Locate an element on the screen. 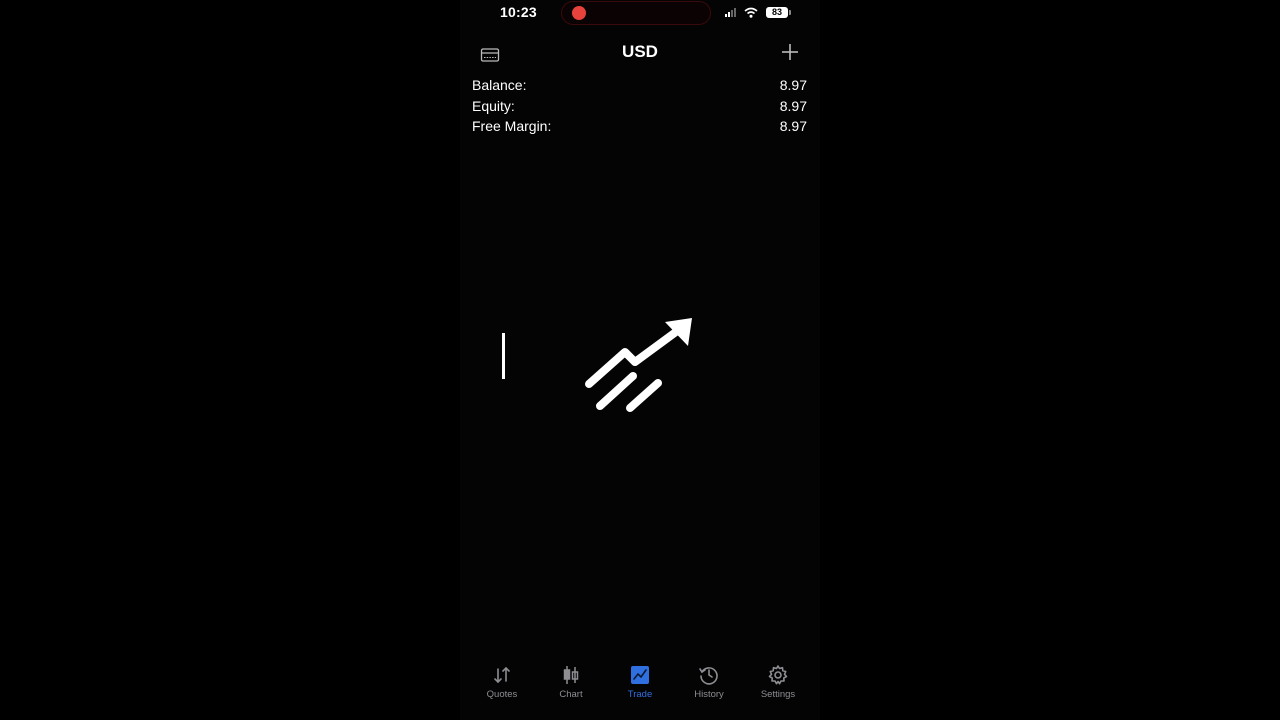  tab-trade: Trade is located at coordinates (640, 688).